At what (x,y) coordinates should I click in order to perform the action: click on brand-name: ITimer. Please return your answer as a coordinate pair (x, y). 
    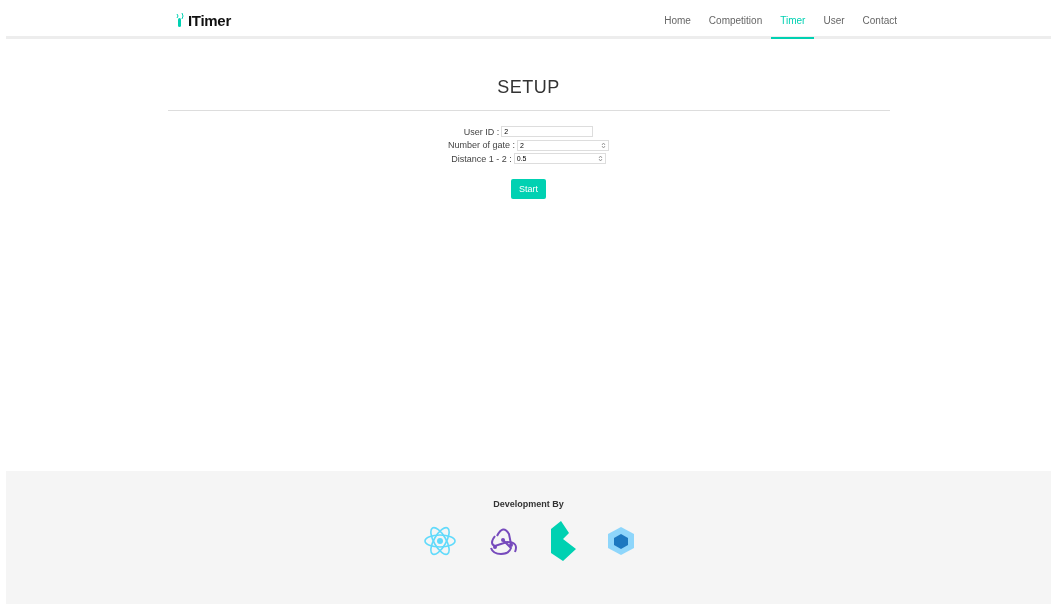
    Looking at the image, I should click on (209, 20).